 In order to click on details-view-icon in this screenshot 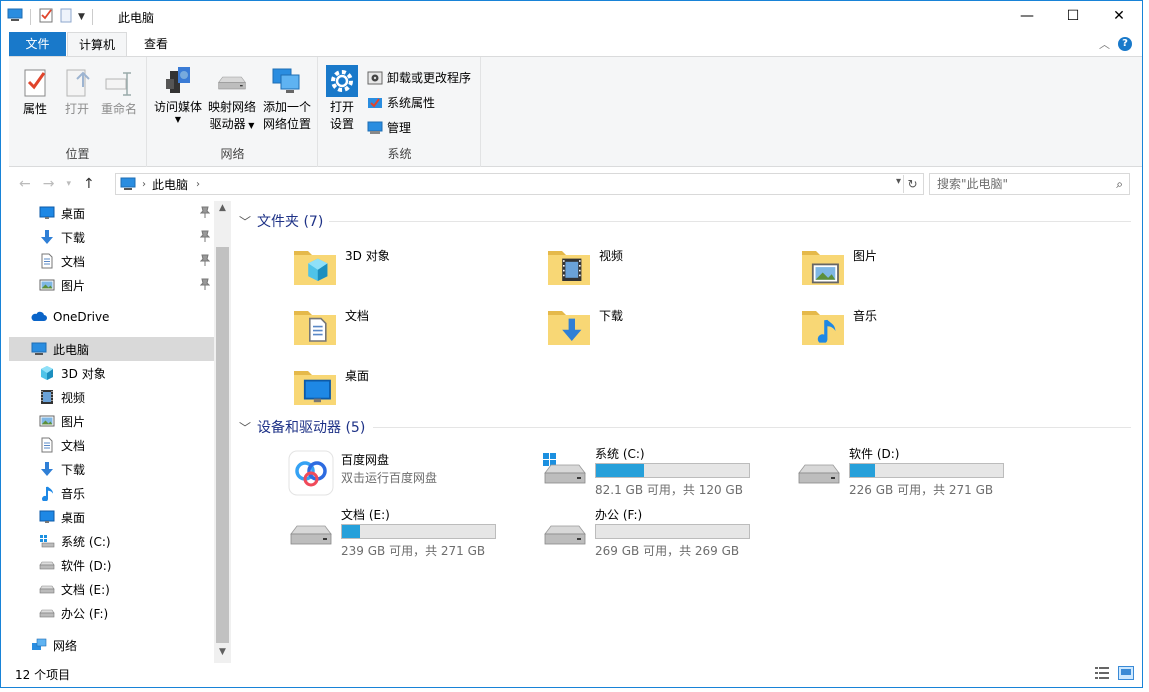, I will do `click(1102, 673)`.